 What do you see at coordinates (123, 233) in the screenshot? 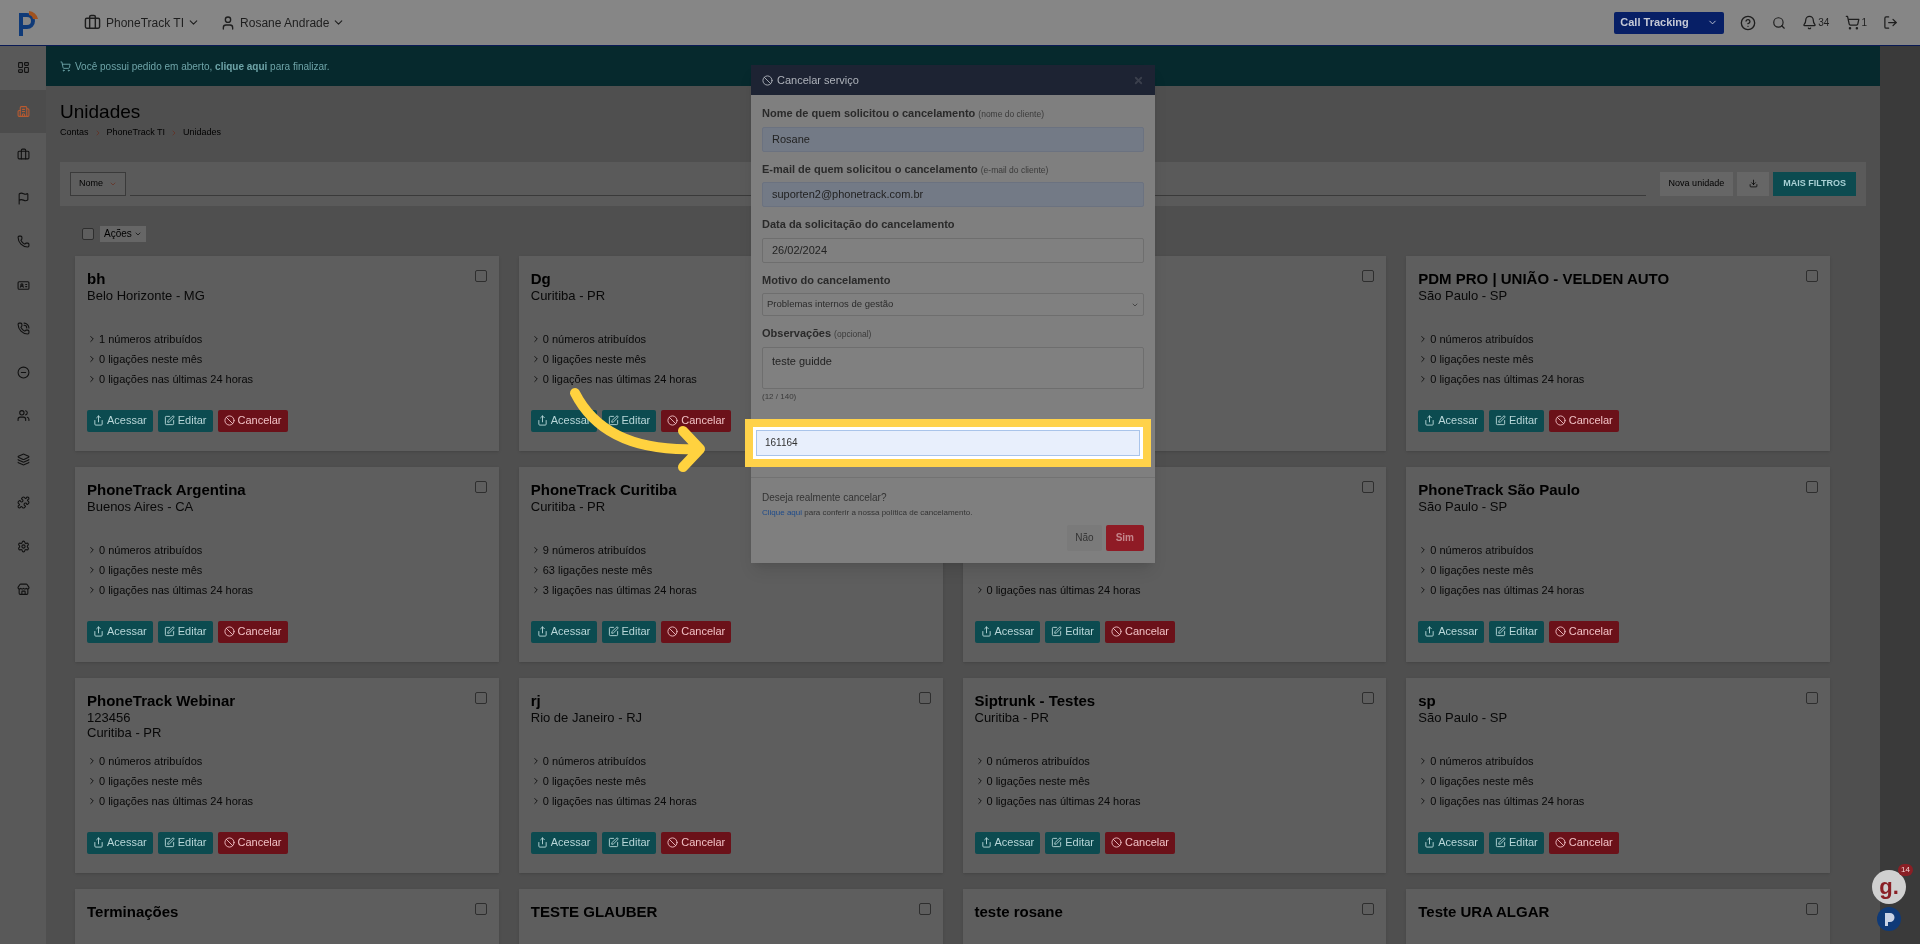
I see `actions-dropdown: Ações` at bounding box center [123, 233].